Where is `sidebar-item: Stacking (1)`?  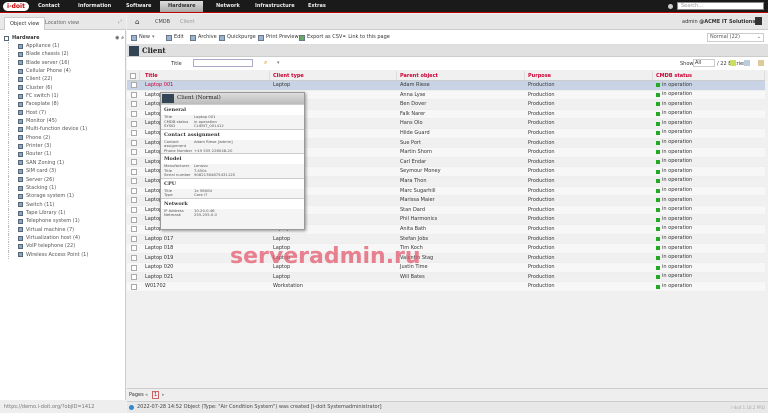 sidebar-item: Stacking (1) is located at coordinates (66, 188).